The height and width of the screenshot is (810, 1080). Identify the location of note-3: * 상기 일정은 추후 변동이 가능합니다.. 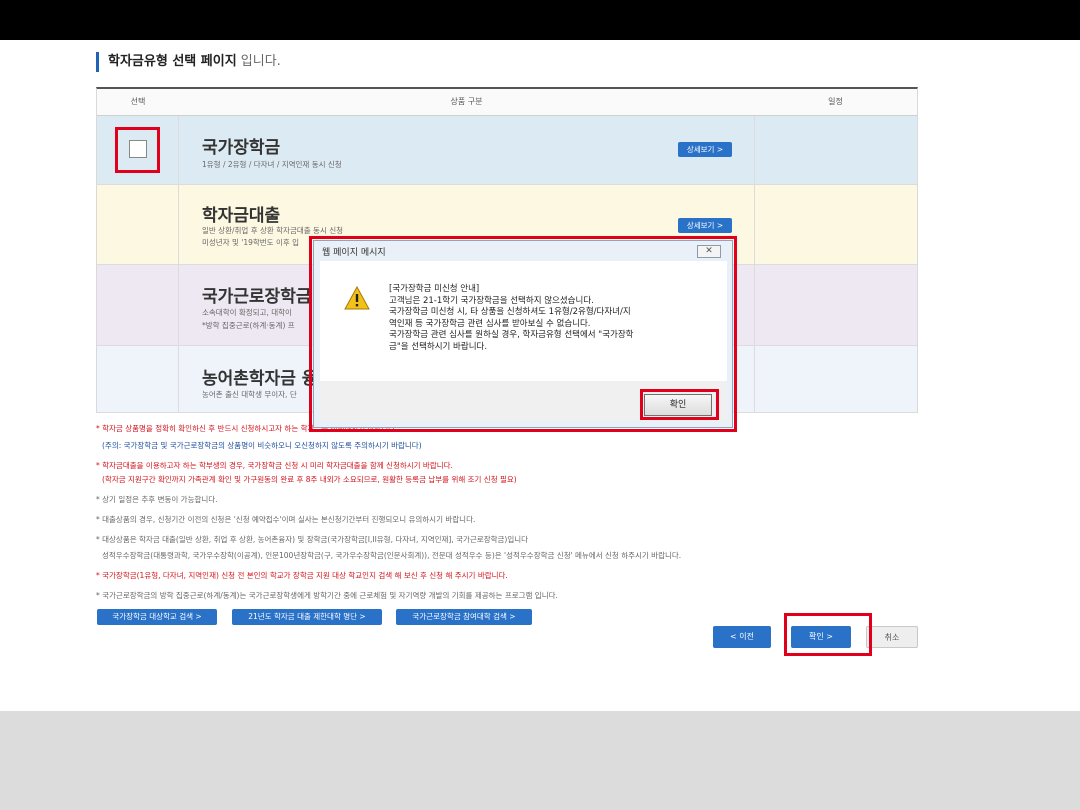
(157, 499).